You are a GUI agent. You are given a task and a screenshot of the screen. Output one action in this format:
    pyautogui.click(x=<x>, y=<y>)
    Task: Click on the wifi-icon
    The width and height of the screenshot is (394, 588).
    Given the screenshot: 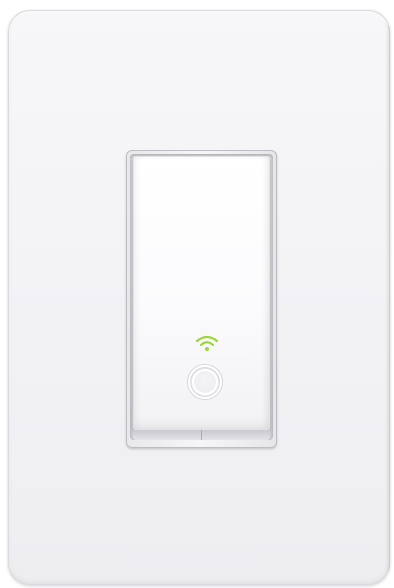 What is the action you would take?
    pyautogui.click(x=207, y=343)
    